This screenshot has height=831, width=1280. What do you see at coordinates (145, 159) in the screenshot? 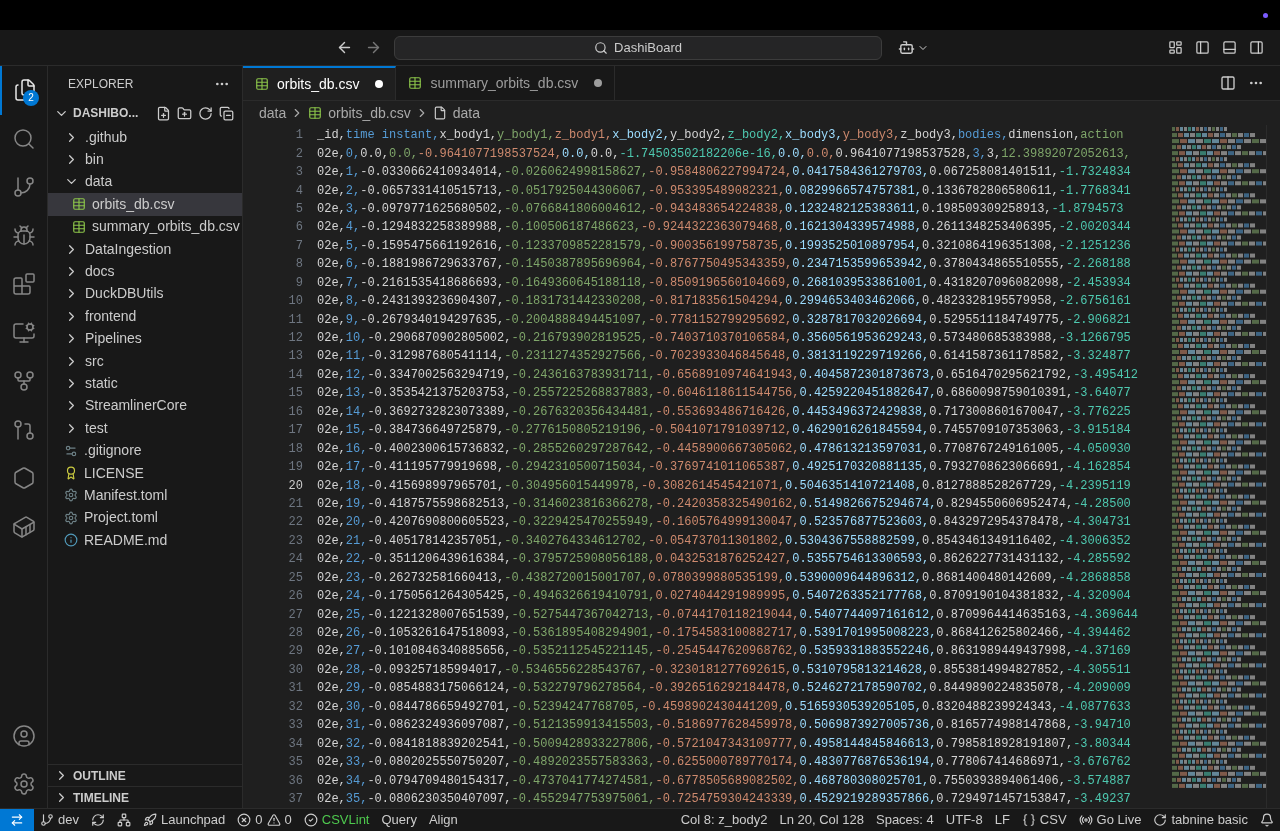
I see `tree-item: bin` at bounding box center [145, 159].